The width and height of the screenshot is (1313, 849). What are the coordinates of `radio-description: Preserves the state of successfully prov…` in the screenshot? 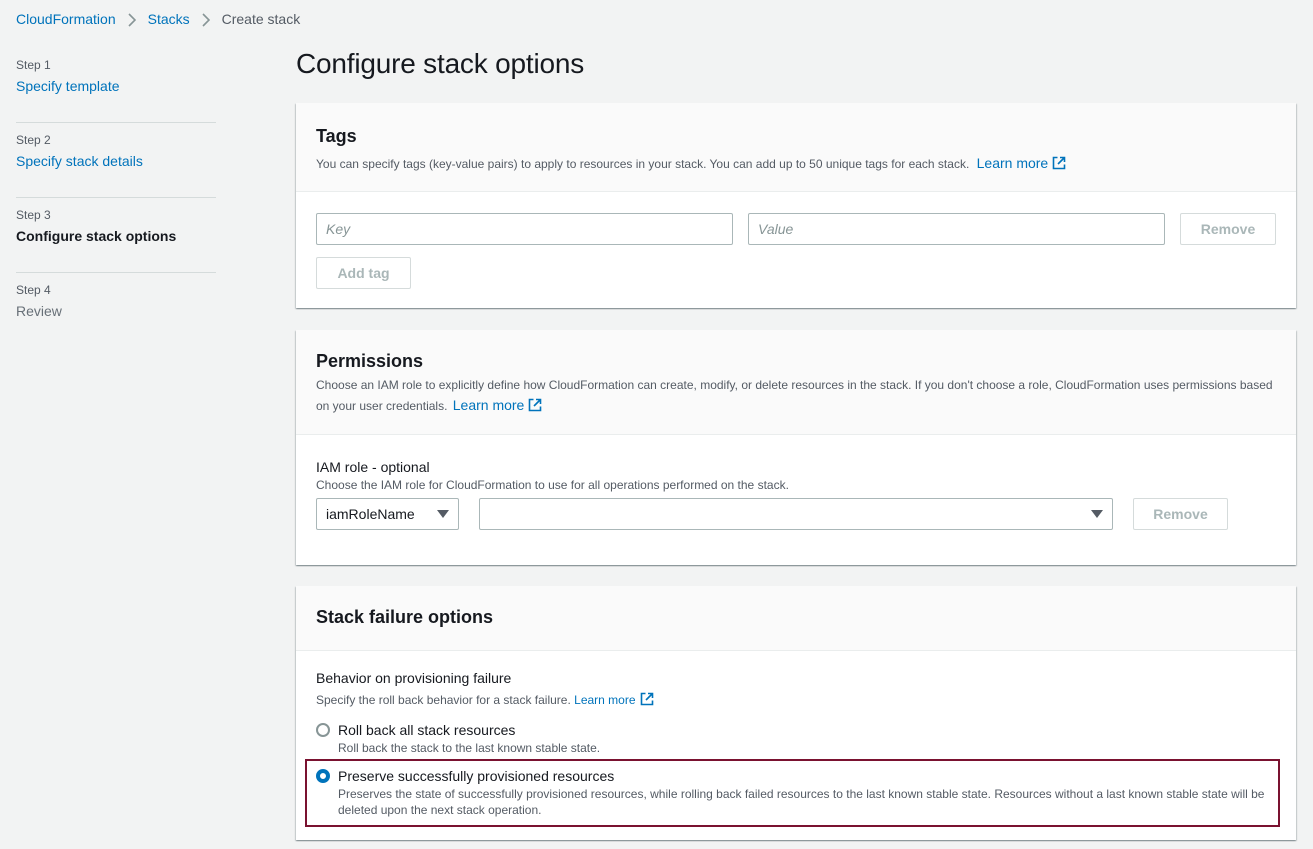 It's located at (801, 802).